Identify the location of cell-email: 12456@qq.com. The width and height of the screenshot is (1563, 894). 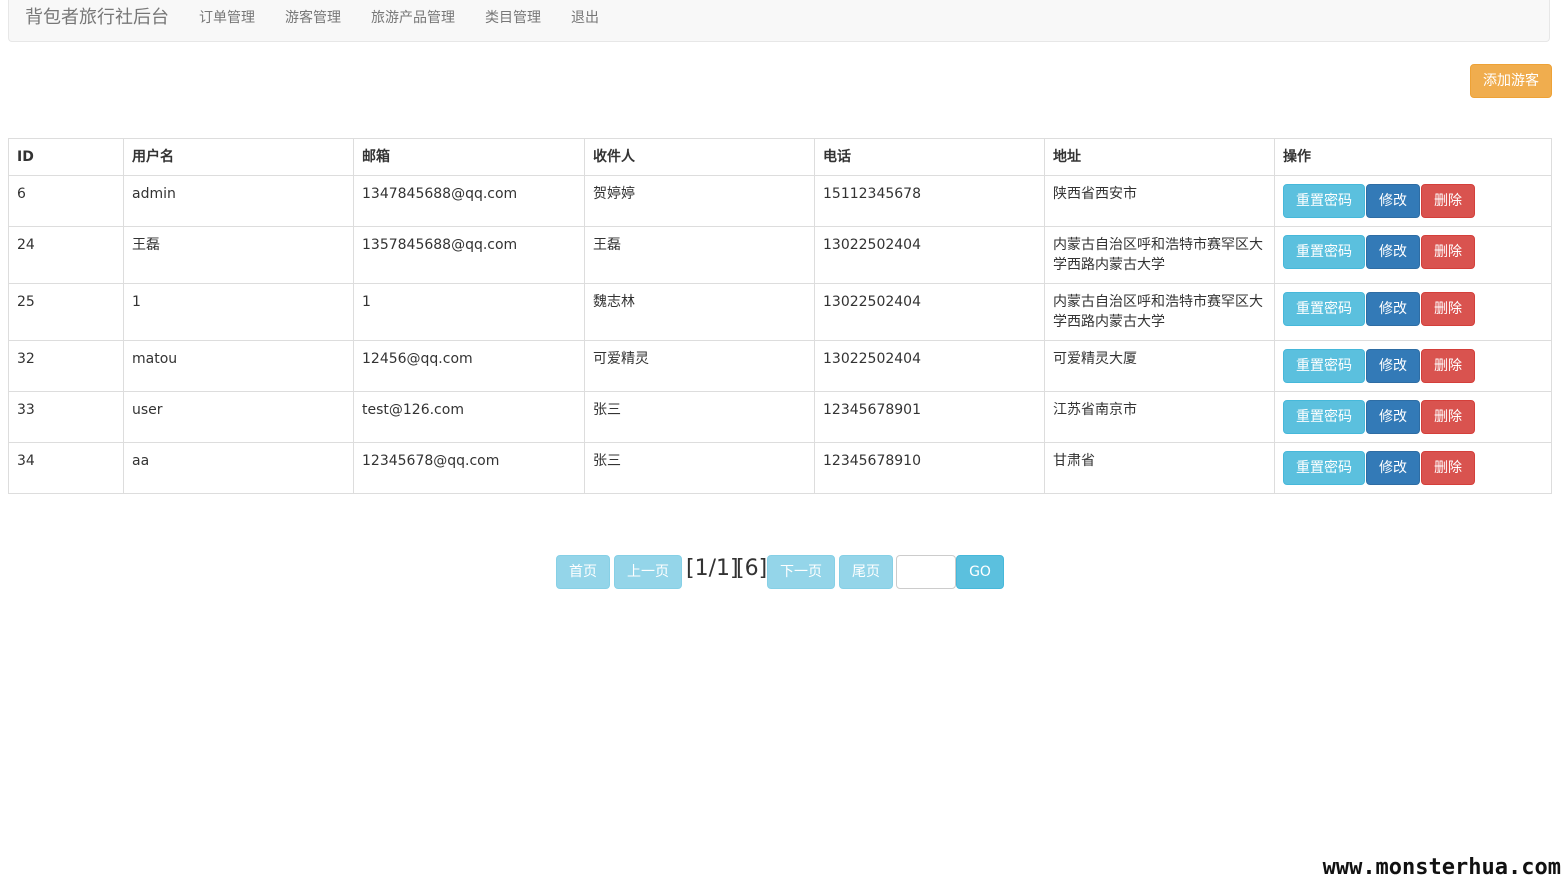
(469, 366).